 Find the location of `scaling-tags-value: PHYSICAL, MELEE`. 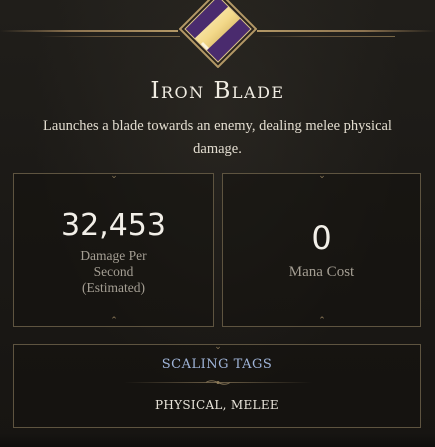

scaling-tags-value: PHYSICAL, MELEE is located at coordinates (217, 405).